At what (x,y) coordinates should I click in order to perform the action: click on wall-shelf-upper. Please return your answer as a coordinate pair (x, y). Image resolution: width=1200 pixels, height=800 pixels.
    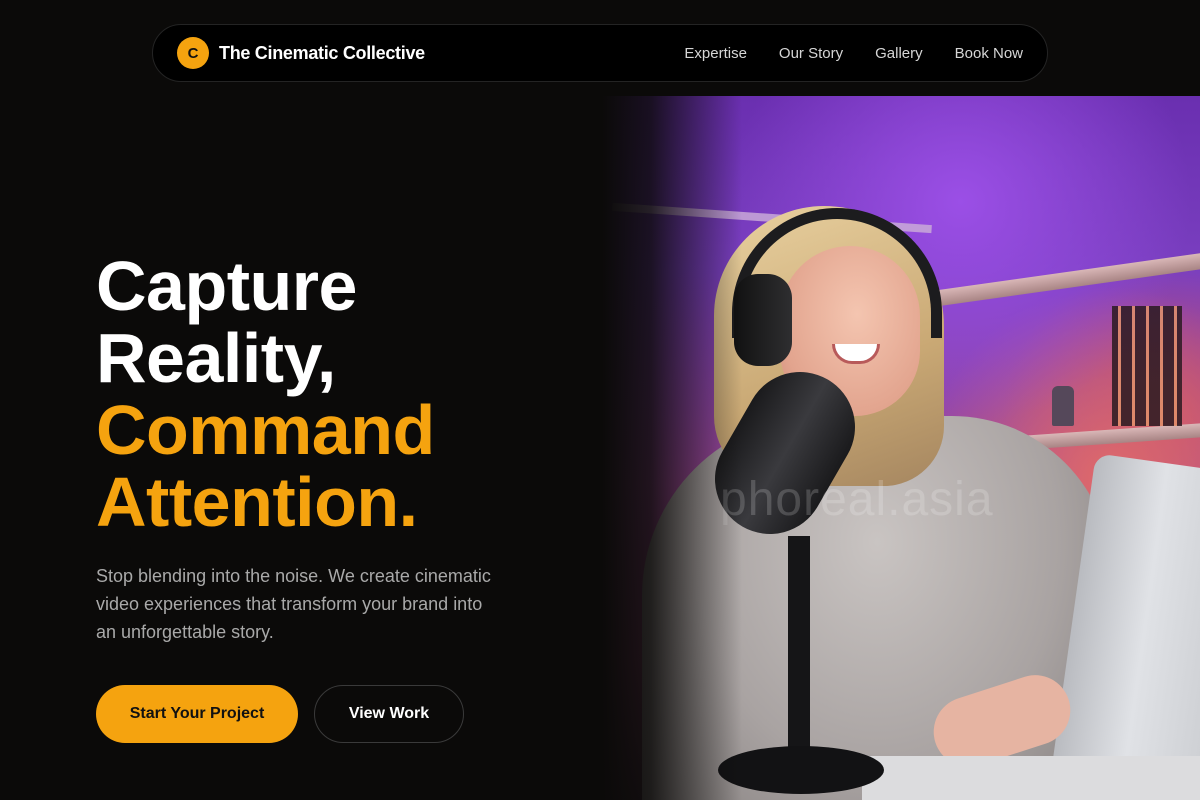
    Looking at the image, I should click on (1061, 280).